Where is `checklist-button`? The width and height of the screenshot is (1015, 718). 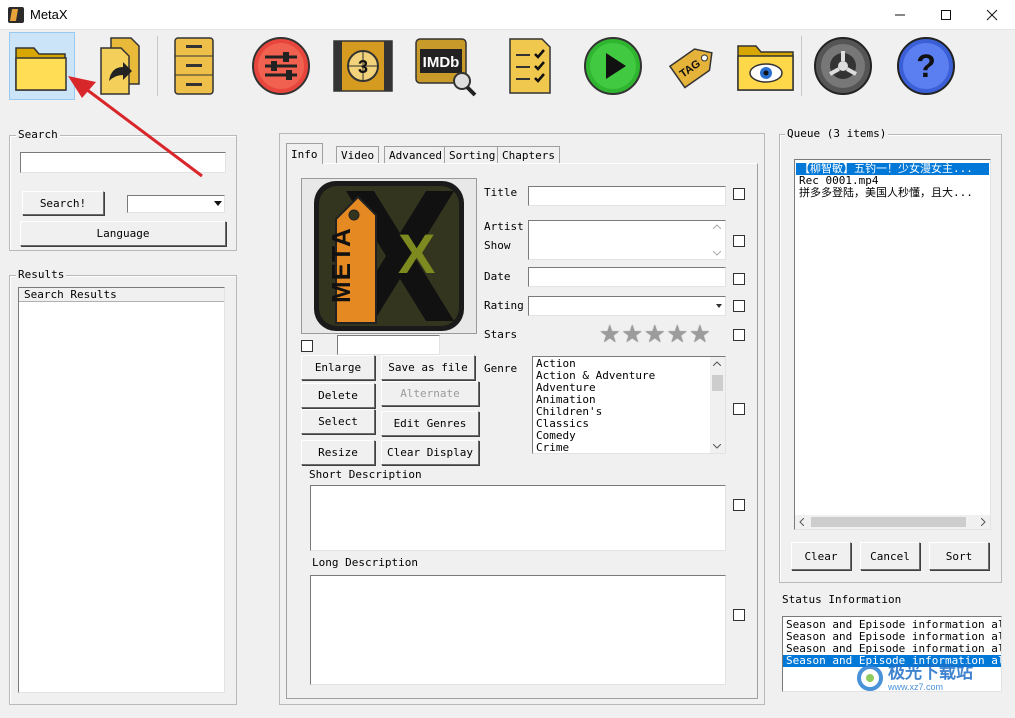
checklist-button is located at coordinates (530, 66).